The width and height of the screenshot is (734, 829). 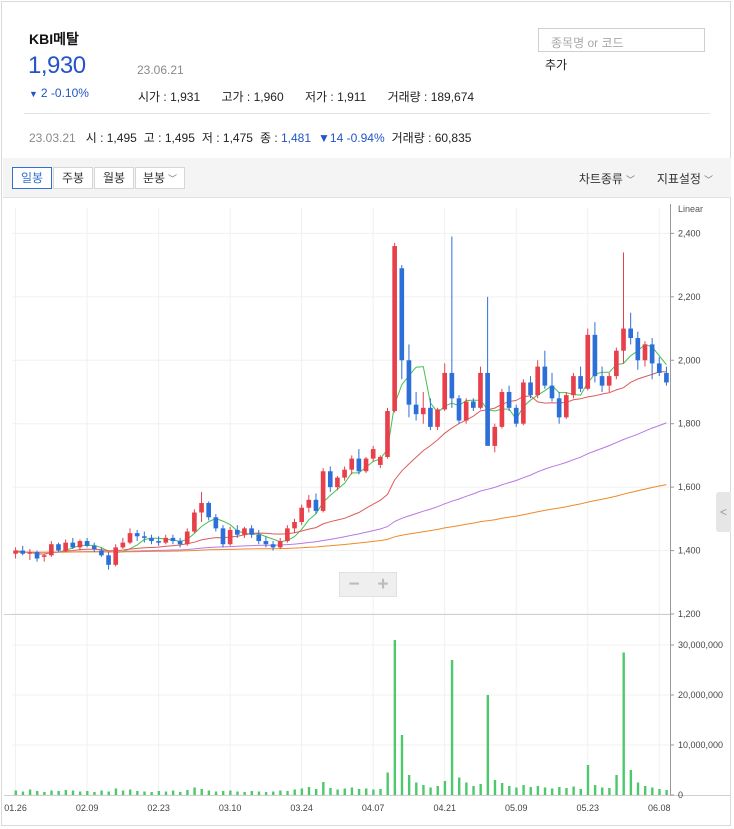 What do you see at coordinates (689, 424) in the screenshot?
I see `price-tick-label: 1,800` at bounding box center [689, 424].